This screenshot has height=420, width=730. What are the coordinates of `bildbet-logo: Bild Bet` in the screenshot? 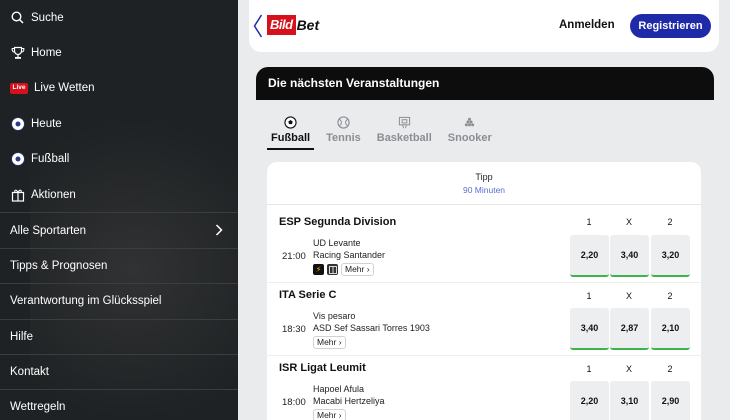 It's located at (293, 25).